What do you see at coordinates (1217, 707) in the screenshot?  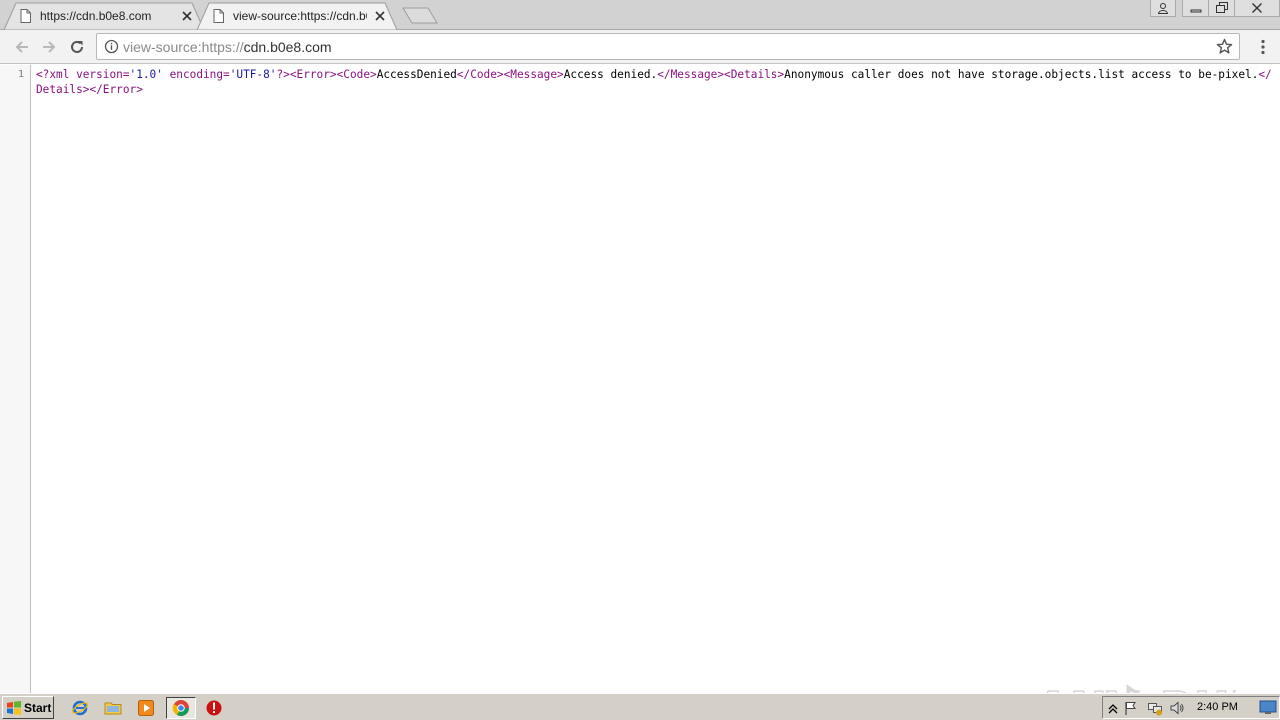 I see `clock: 2:40 PM` at bounding box center [1217, 707].